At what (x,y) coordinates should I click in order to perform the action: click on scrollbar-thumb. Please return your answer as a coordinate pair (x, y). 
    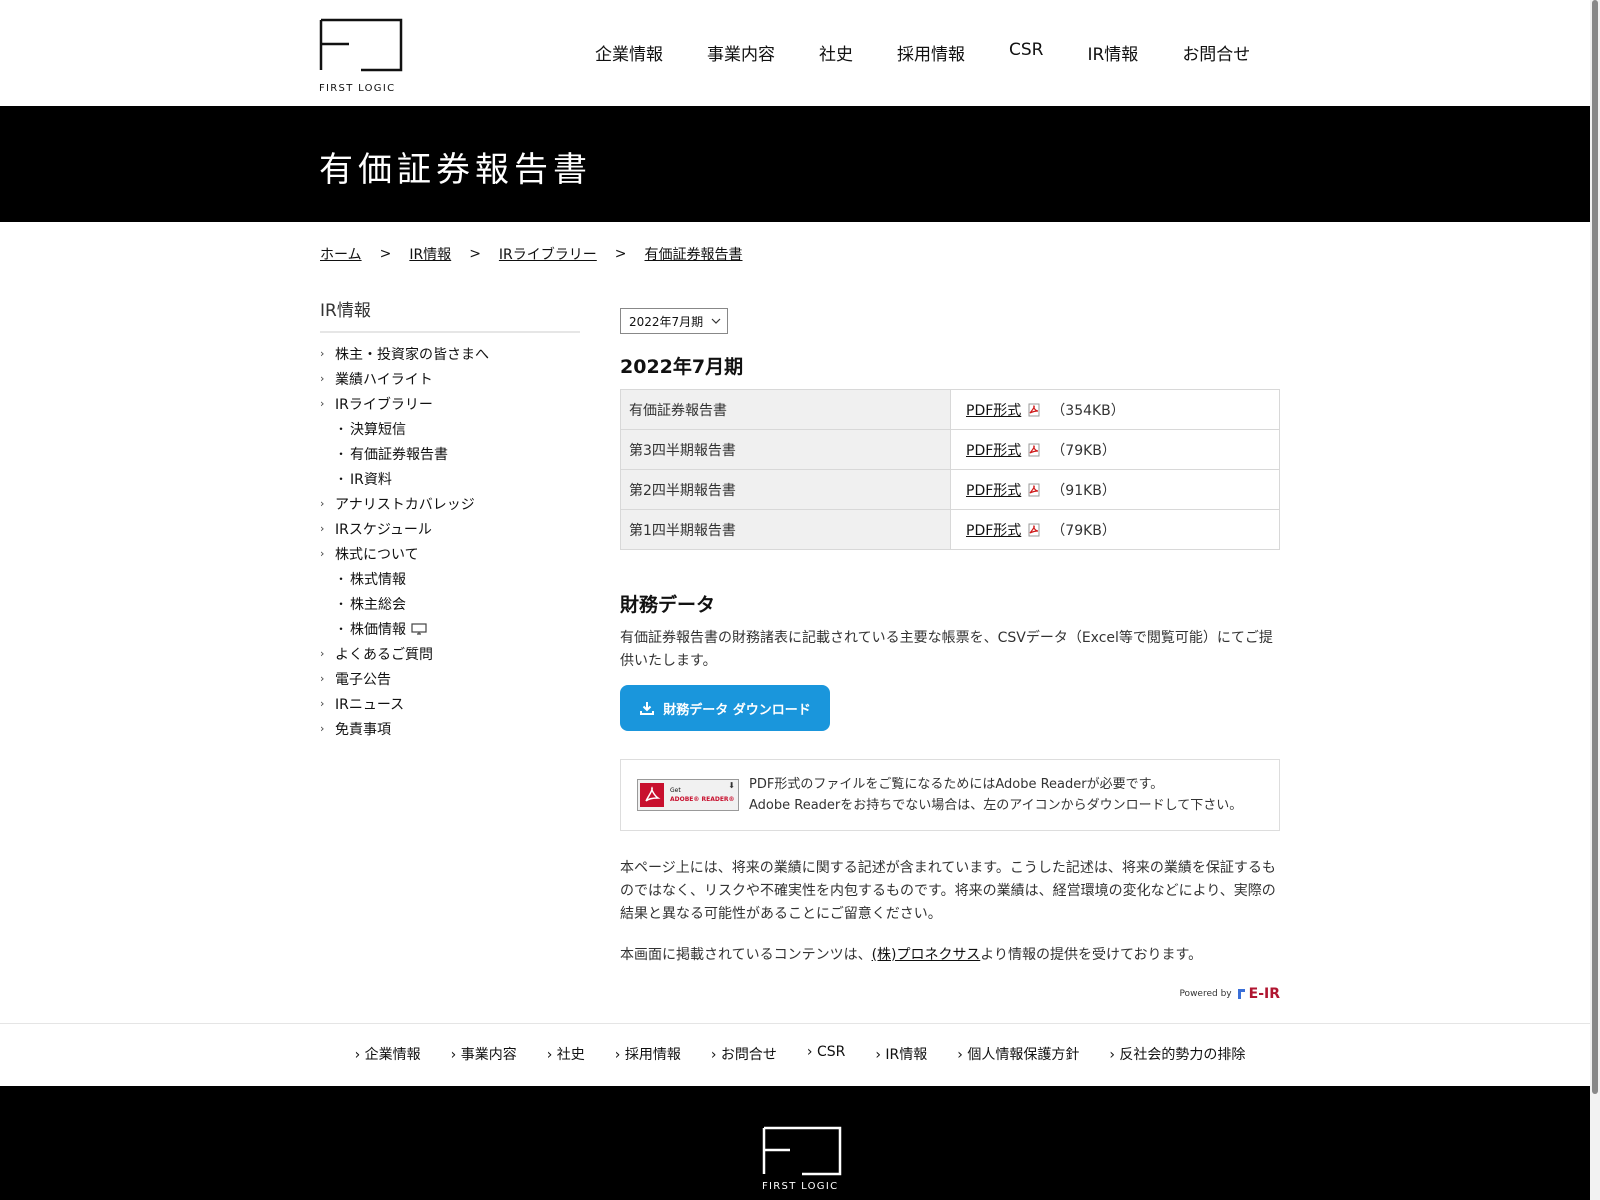
    Looking at the image, I should click on (1595, 547).